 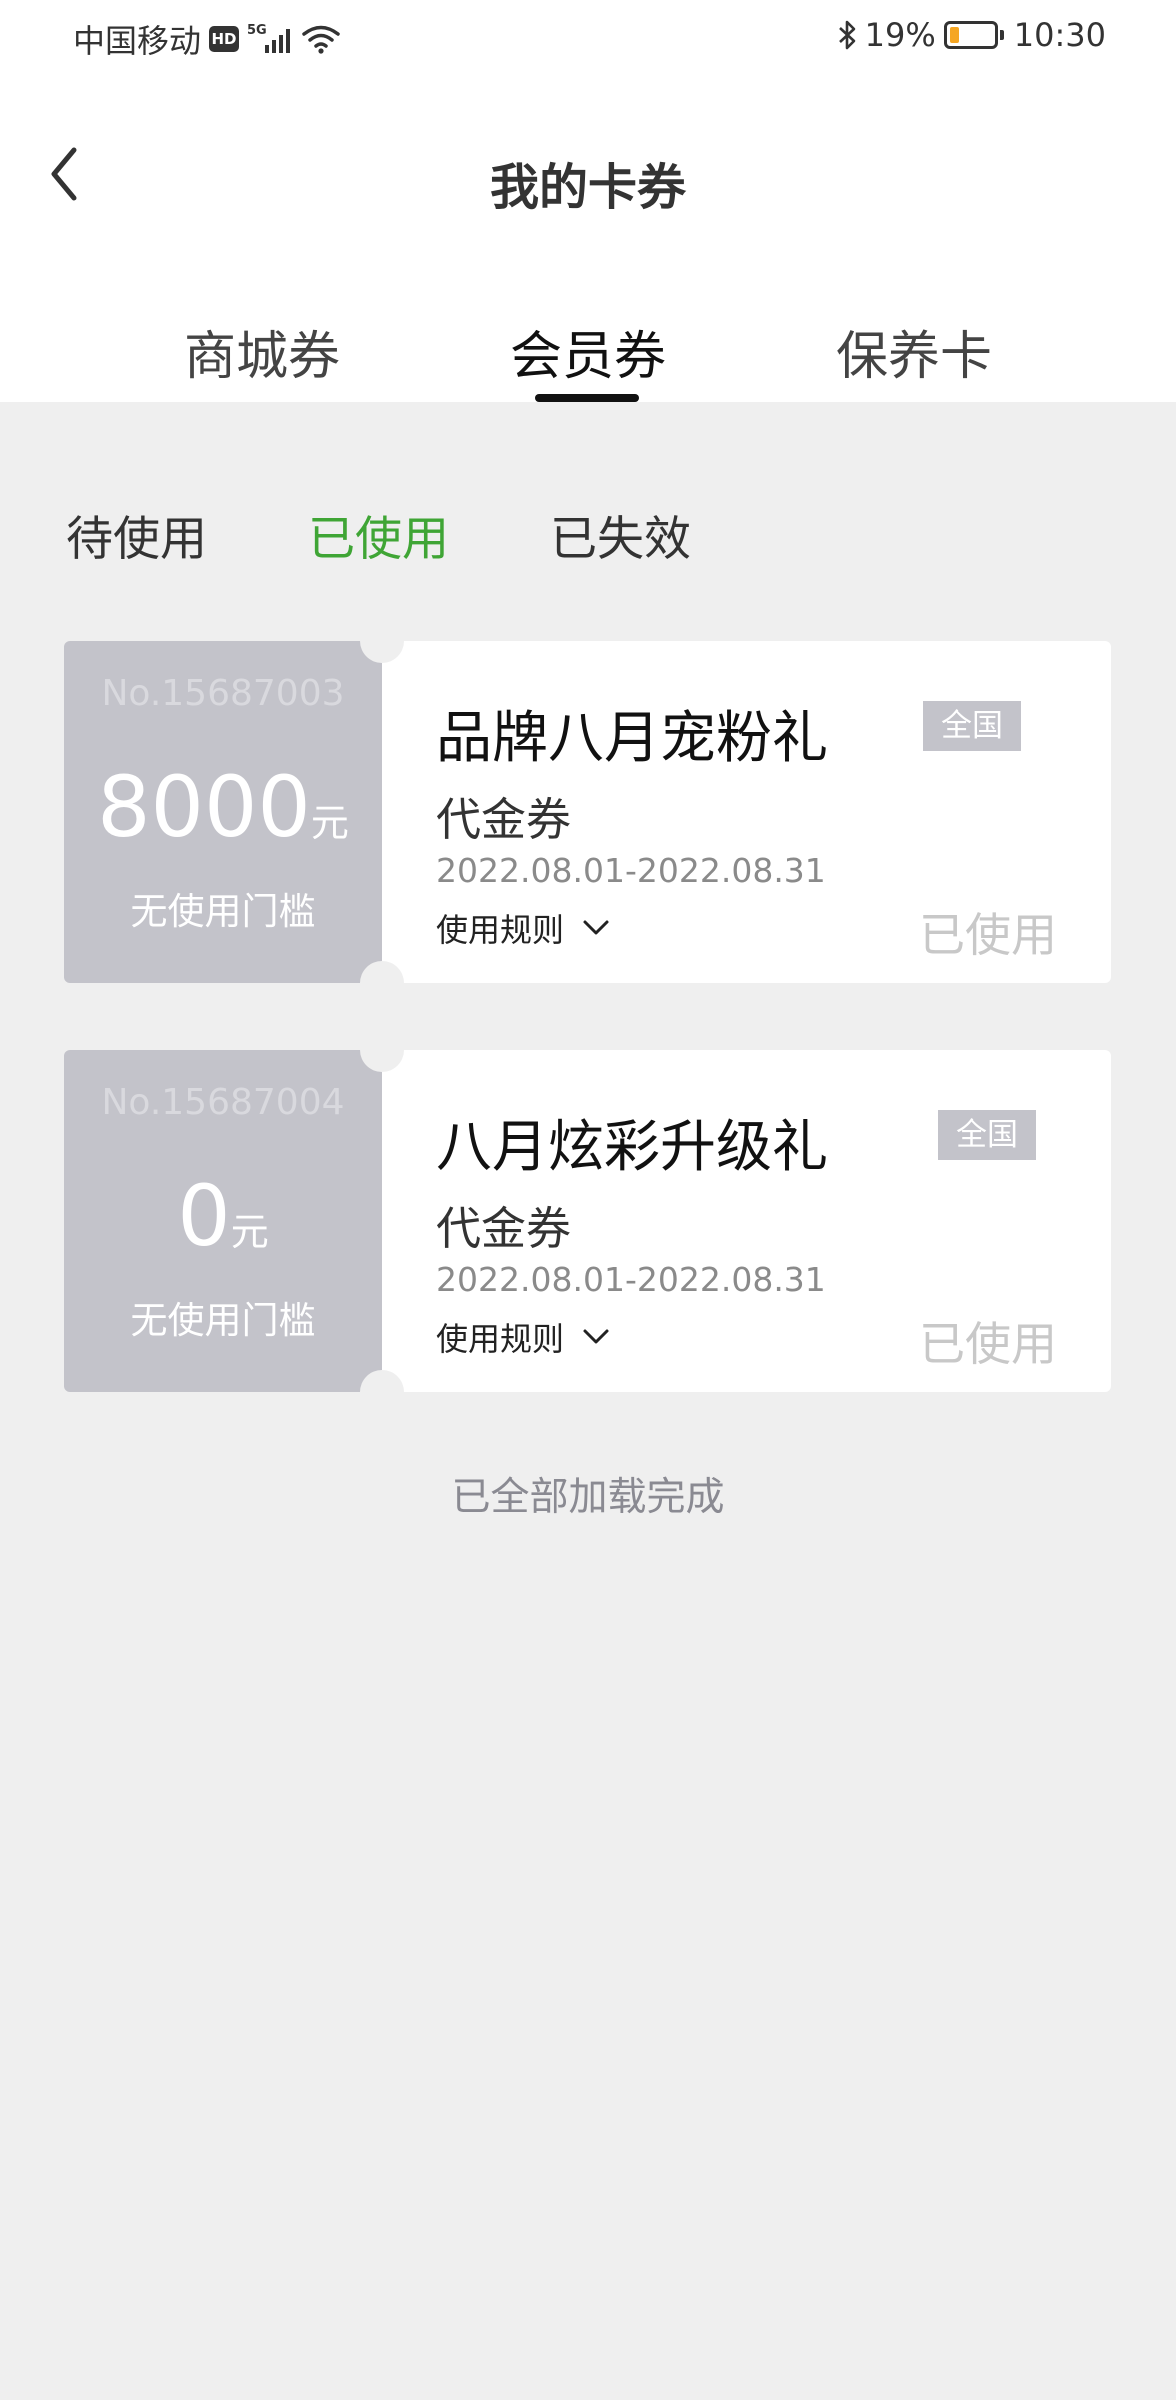 What do you see at coordinates (223, 1102) in the screenshot?
I see `coupon-number: No.15687004` at bounding box center [223, 1102].